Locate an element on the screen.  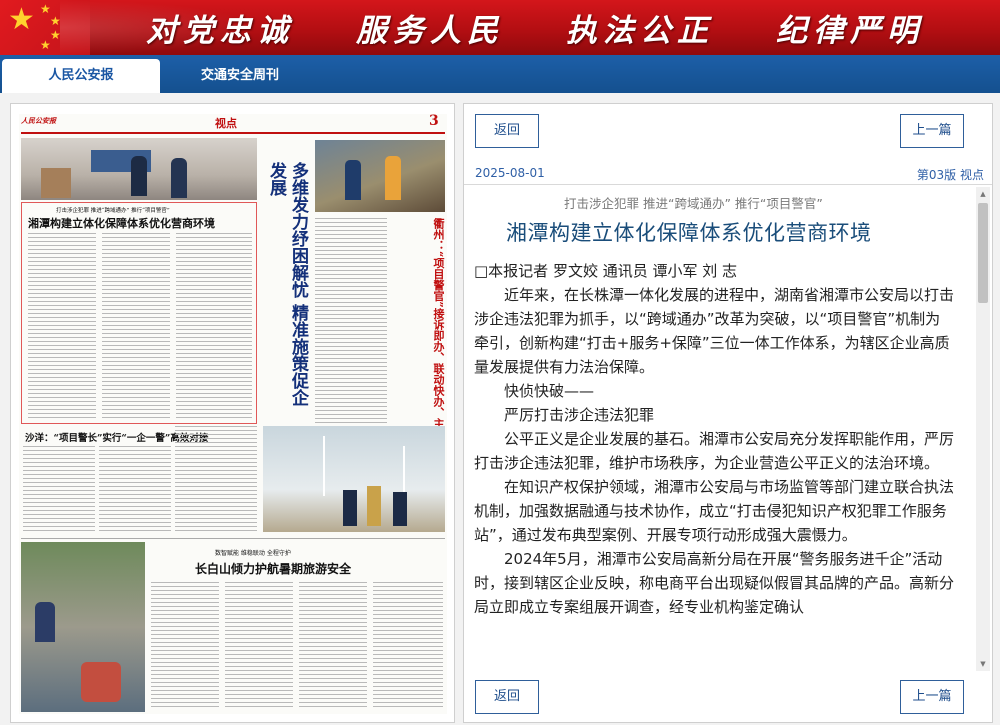
newspaper-main-kicker: 打击涉企犯罪 推进“跨域通办” 推行“项目警官” is located at coordinates (113, 211).